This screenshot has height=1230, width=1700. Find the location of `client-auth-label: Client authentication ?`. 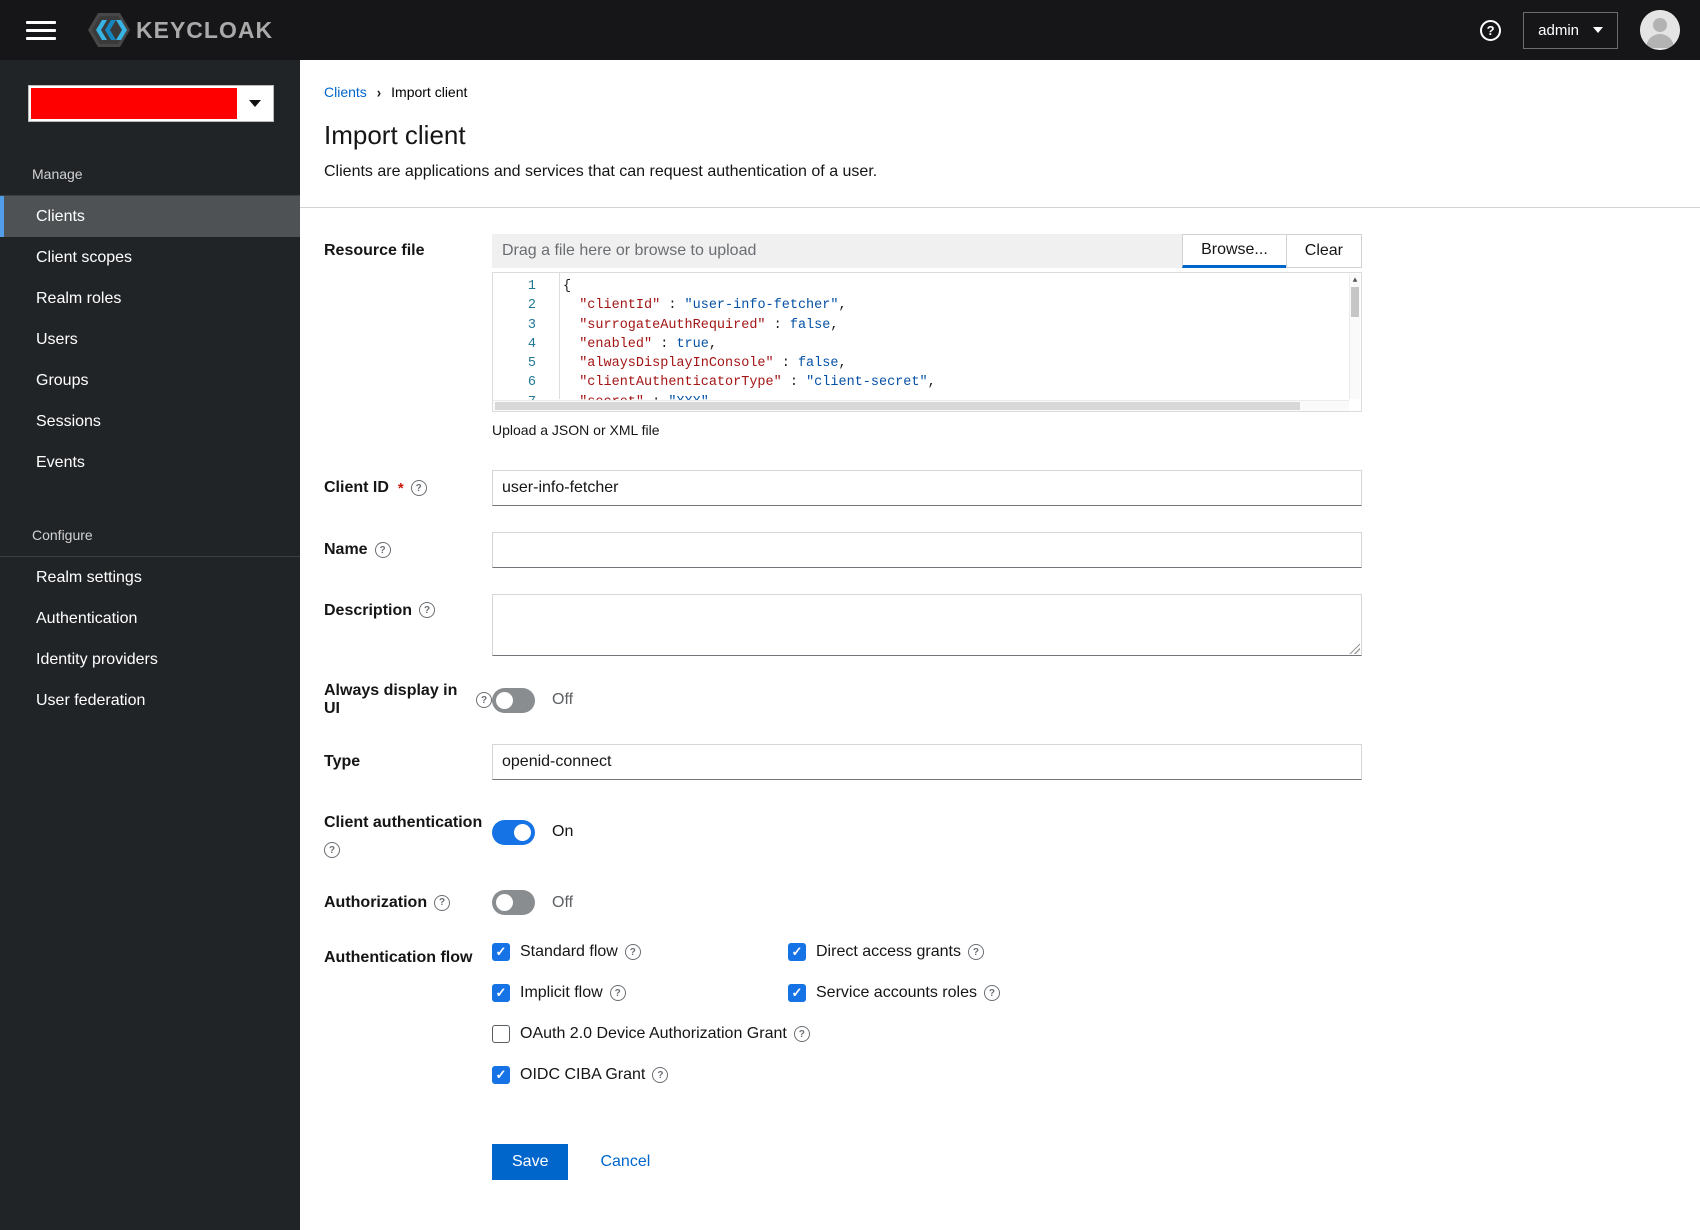

client-auth-label: Client authentication ? is located at coordinates (408, 832).